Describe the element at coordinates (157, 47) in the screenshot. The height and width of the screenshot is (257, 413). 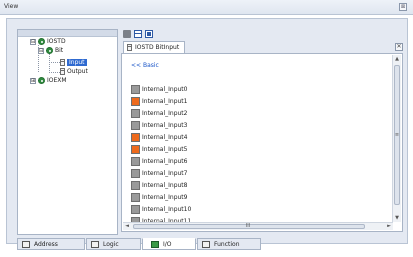
I see `tab-label: IOSTD BitInput` at that location.